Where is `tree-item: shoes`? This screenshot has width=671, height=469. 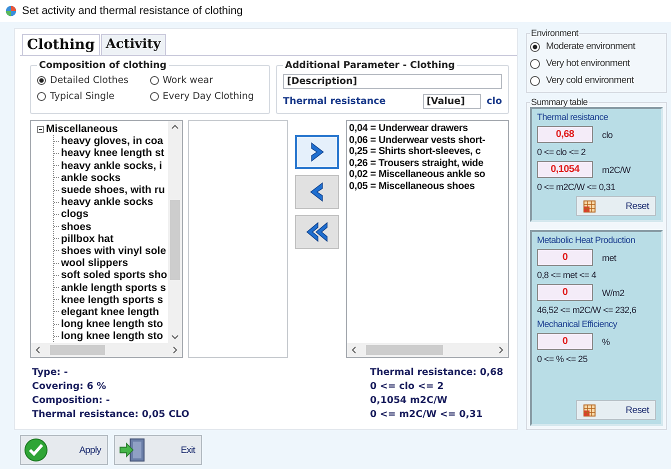
tree-item: shoes is located at coordinates (76, 226).